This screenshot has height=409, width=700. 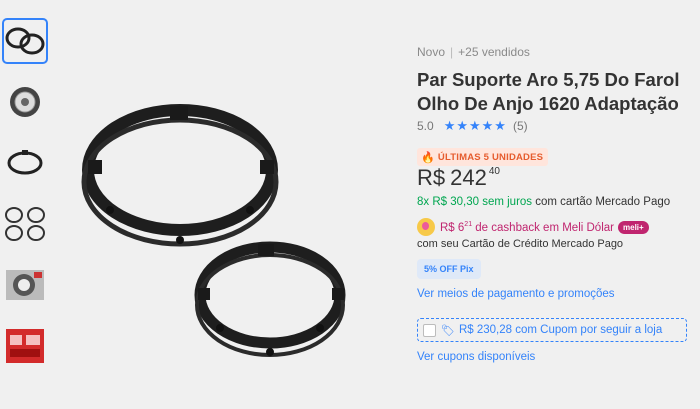 I want to click on star-rating-icon: ★★★★★, so click(x=475, y=125).